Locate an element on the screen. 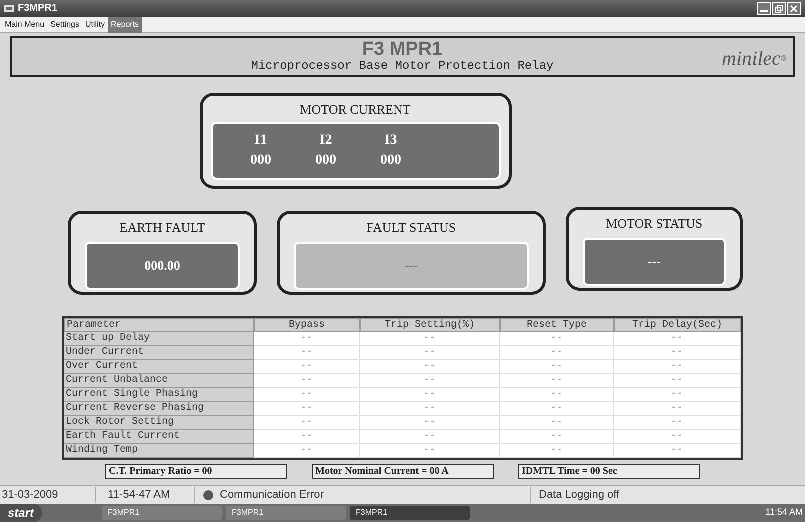 The height and width of the screenshot is (522, 805). panel-title: MOTOR STATUS is located at coordinates (654, 224).